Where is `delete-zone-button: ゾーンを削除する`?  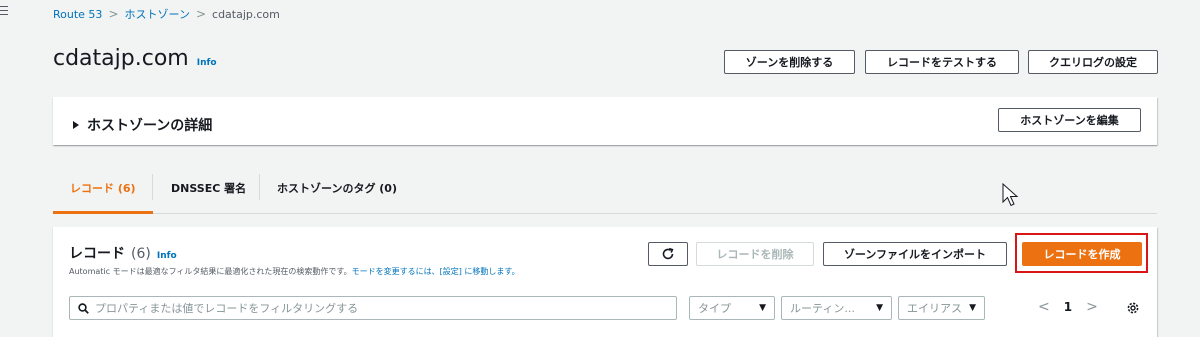 delete-zone-button: ゾーンを削除する is located at coordinates (789, 62).